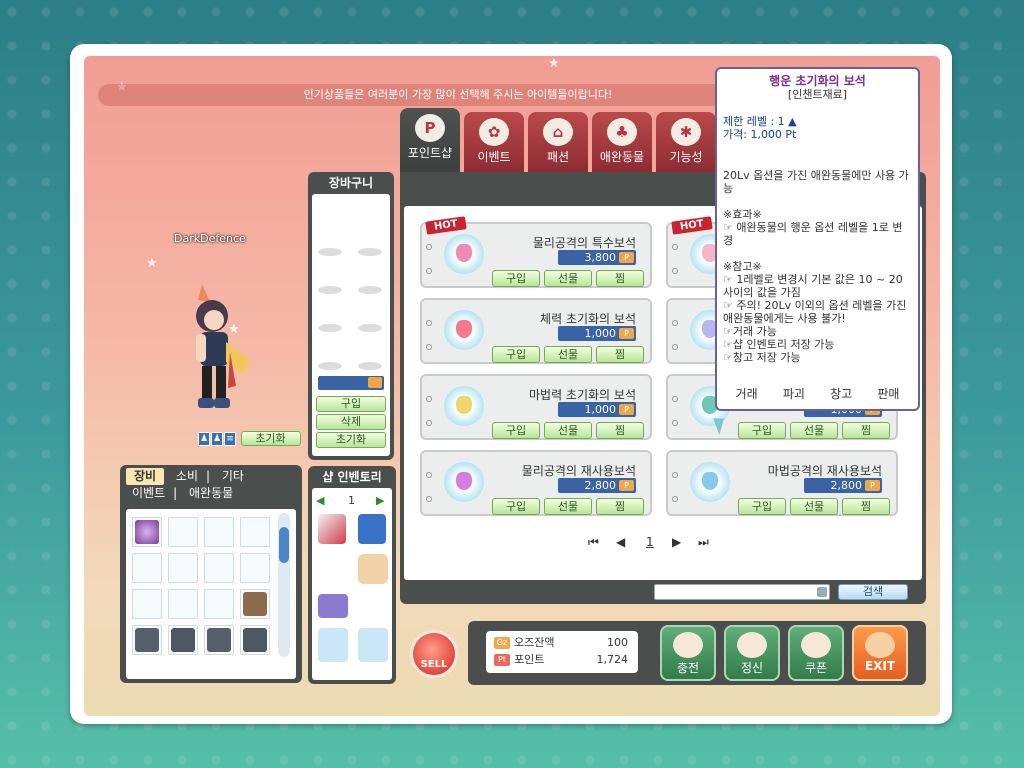  Describe the element at coordinates (233, 476) in the screenshot. I see `inventory-tab-etc: 기타` at that location.